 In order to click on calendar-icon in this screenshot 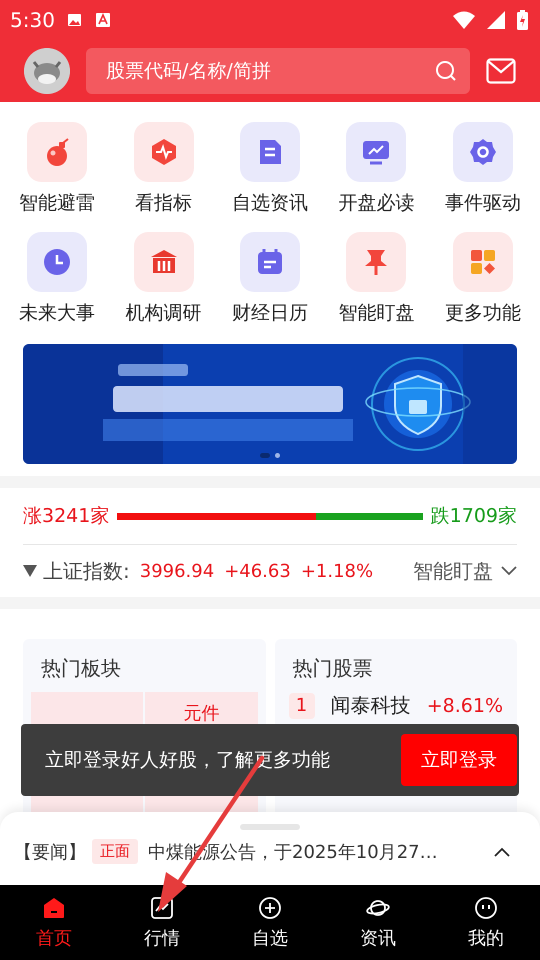, I will do `click(270, 262)`.